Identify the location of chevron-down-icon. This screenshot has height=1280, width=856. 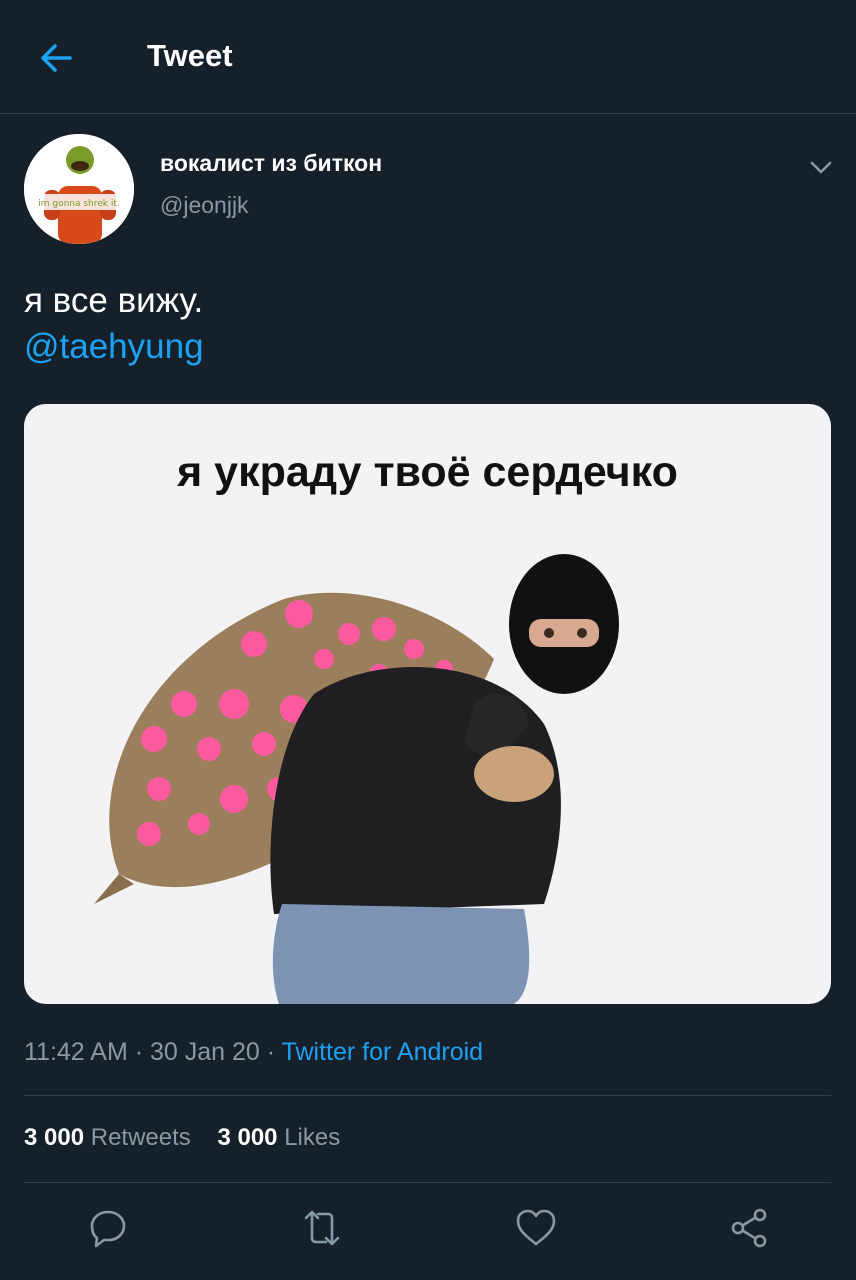
(821, 167).